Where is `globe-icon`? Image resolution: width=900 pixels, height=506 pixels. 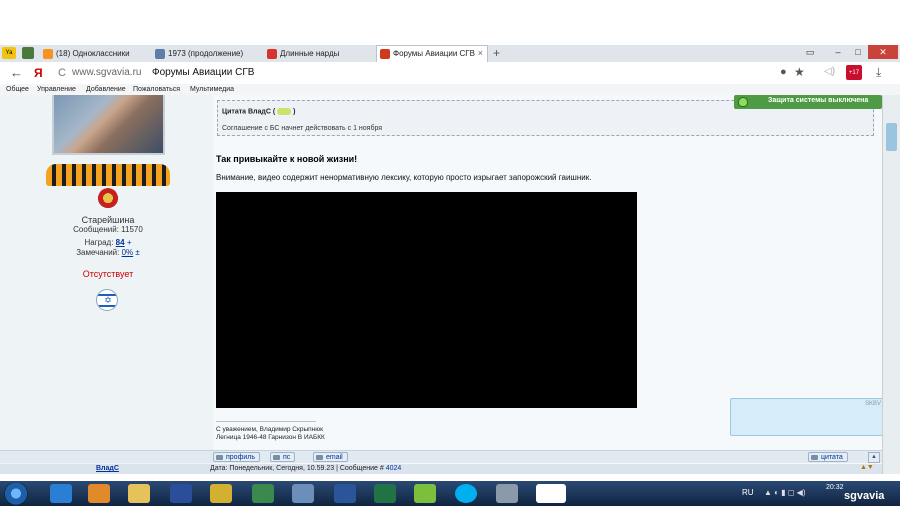
globe-icon is located at coordinates (263, 493).